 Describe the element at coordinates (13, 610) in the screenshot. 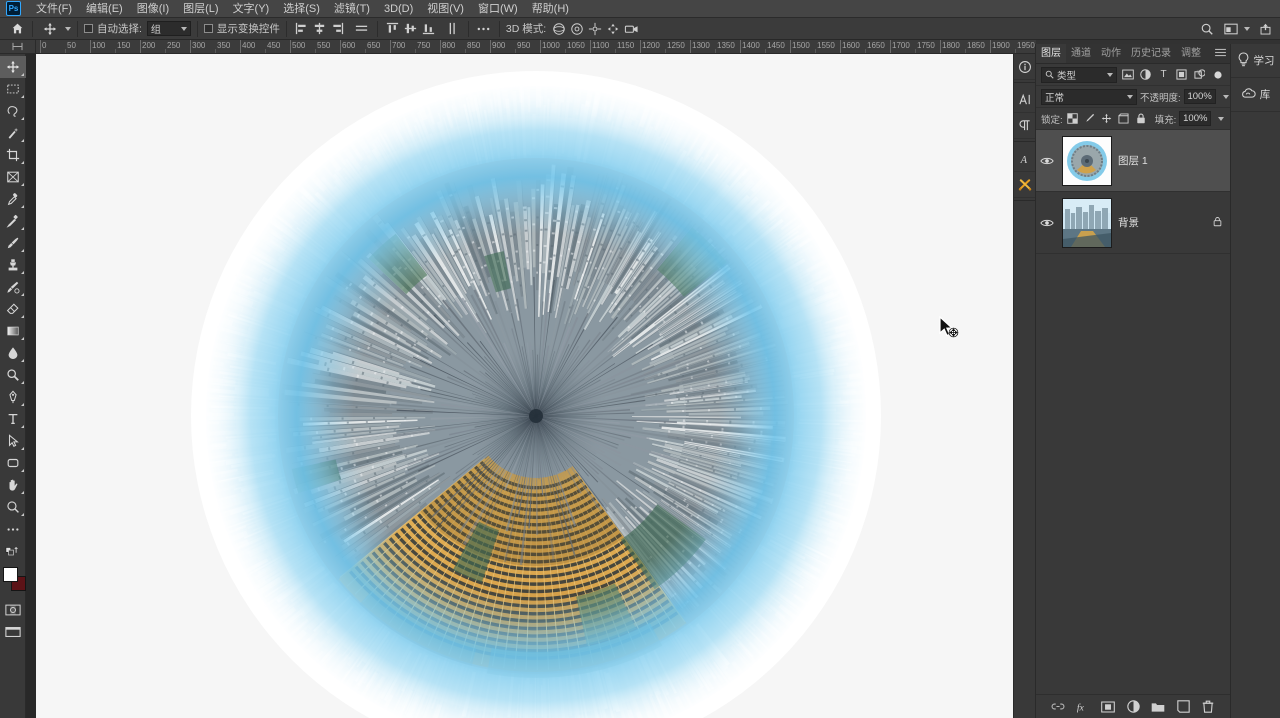

I see `quick-mask-icon` at that location.